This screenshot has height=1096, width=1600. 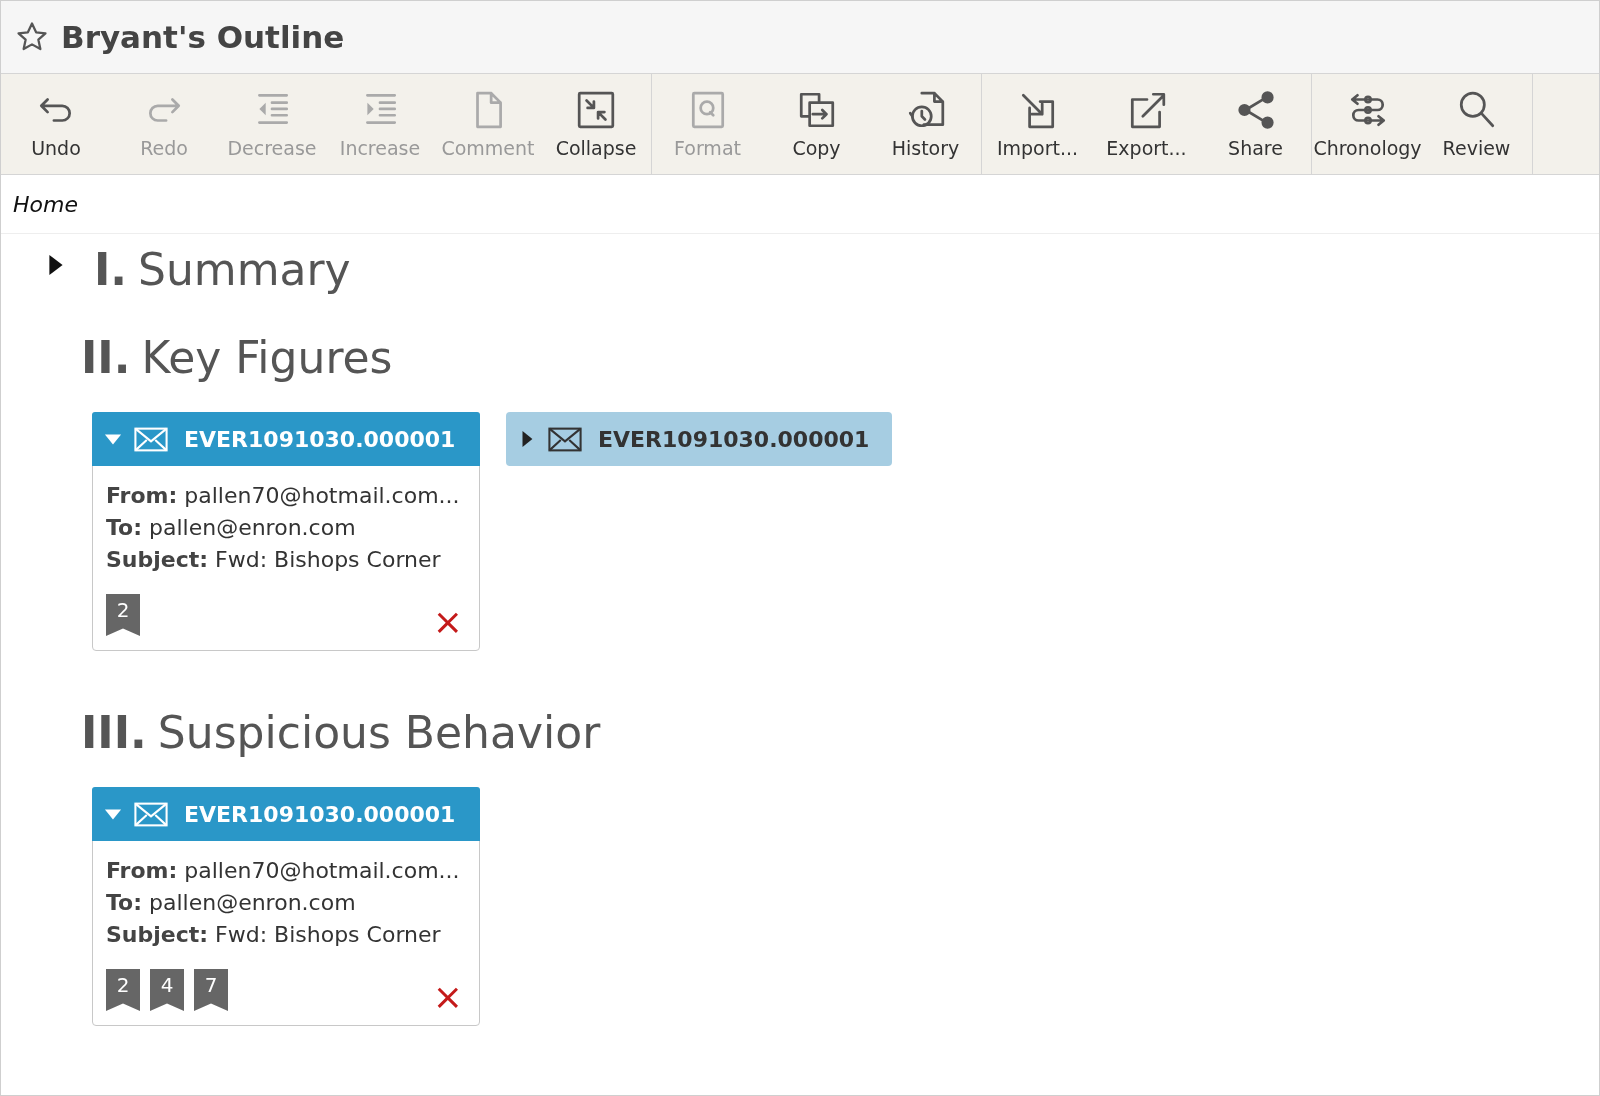 I want to click on section-number: III., so click(x=114, y=733).